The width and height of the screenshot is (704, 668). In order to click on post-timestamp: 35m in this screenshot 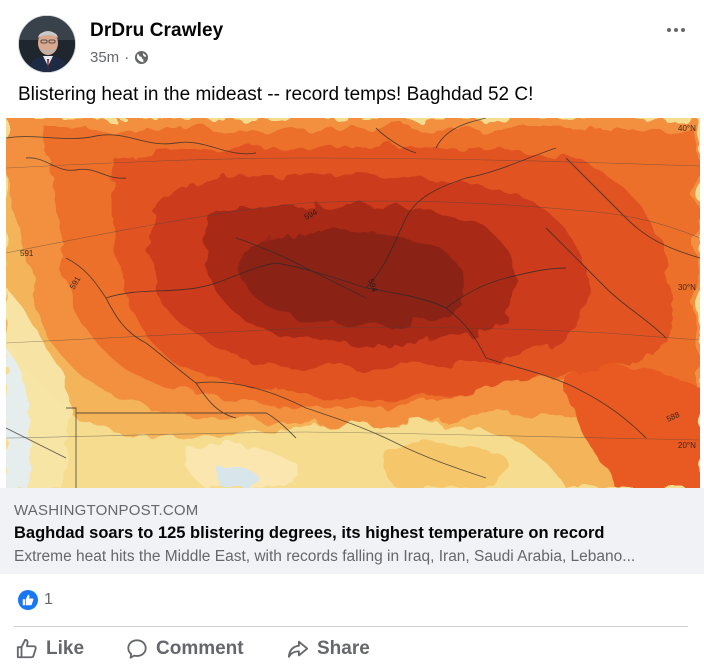, I will do `click(104, 57)`.